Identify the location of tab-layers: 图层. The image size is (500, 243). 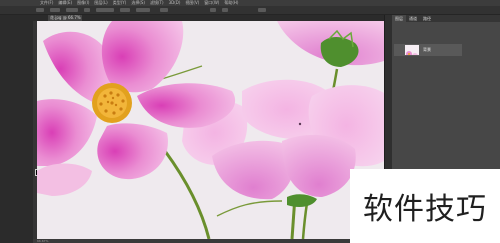
(399, 18).